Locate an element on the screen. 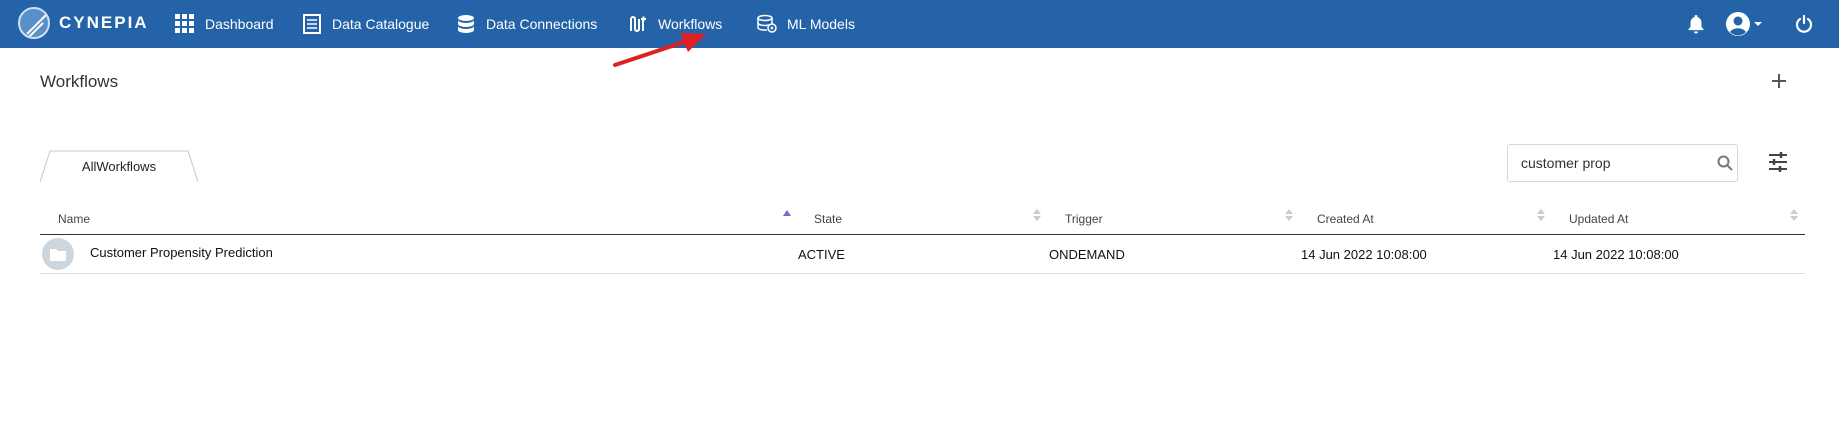 This screenshot has width=1839, height=425. plus-icon is located at coordinates (1779, 81).